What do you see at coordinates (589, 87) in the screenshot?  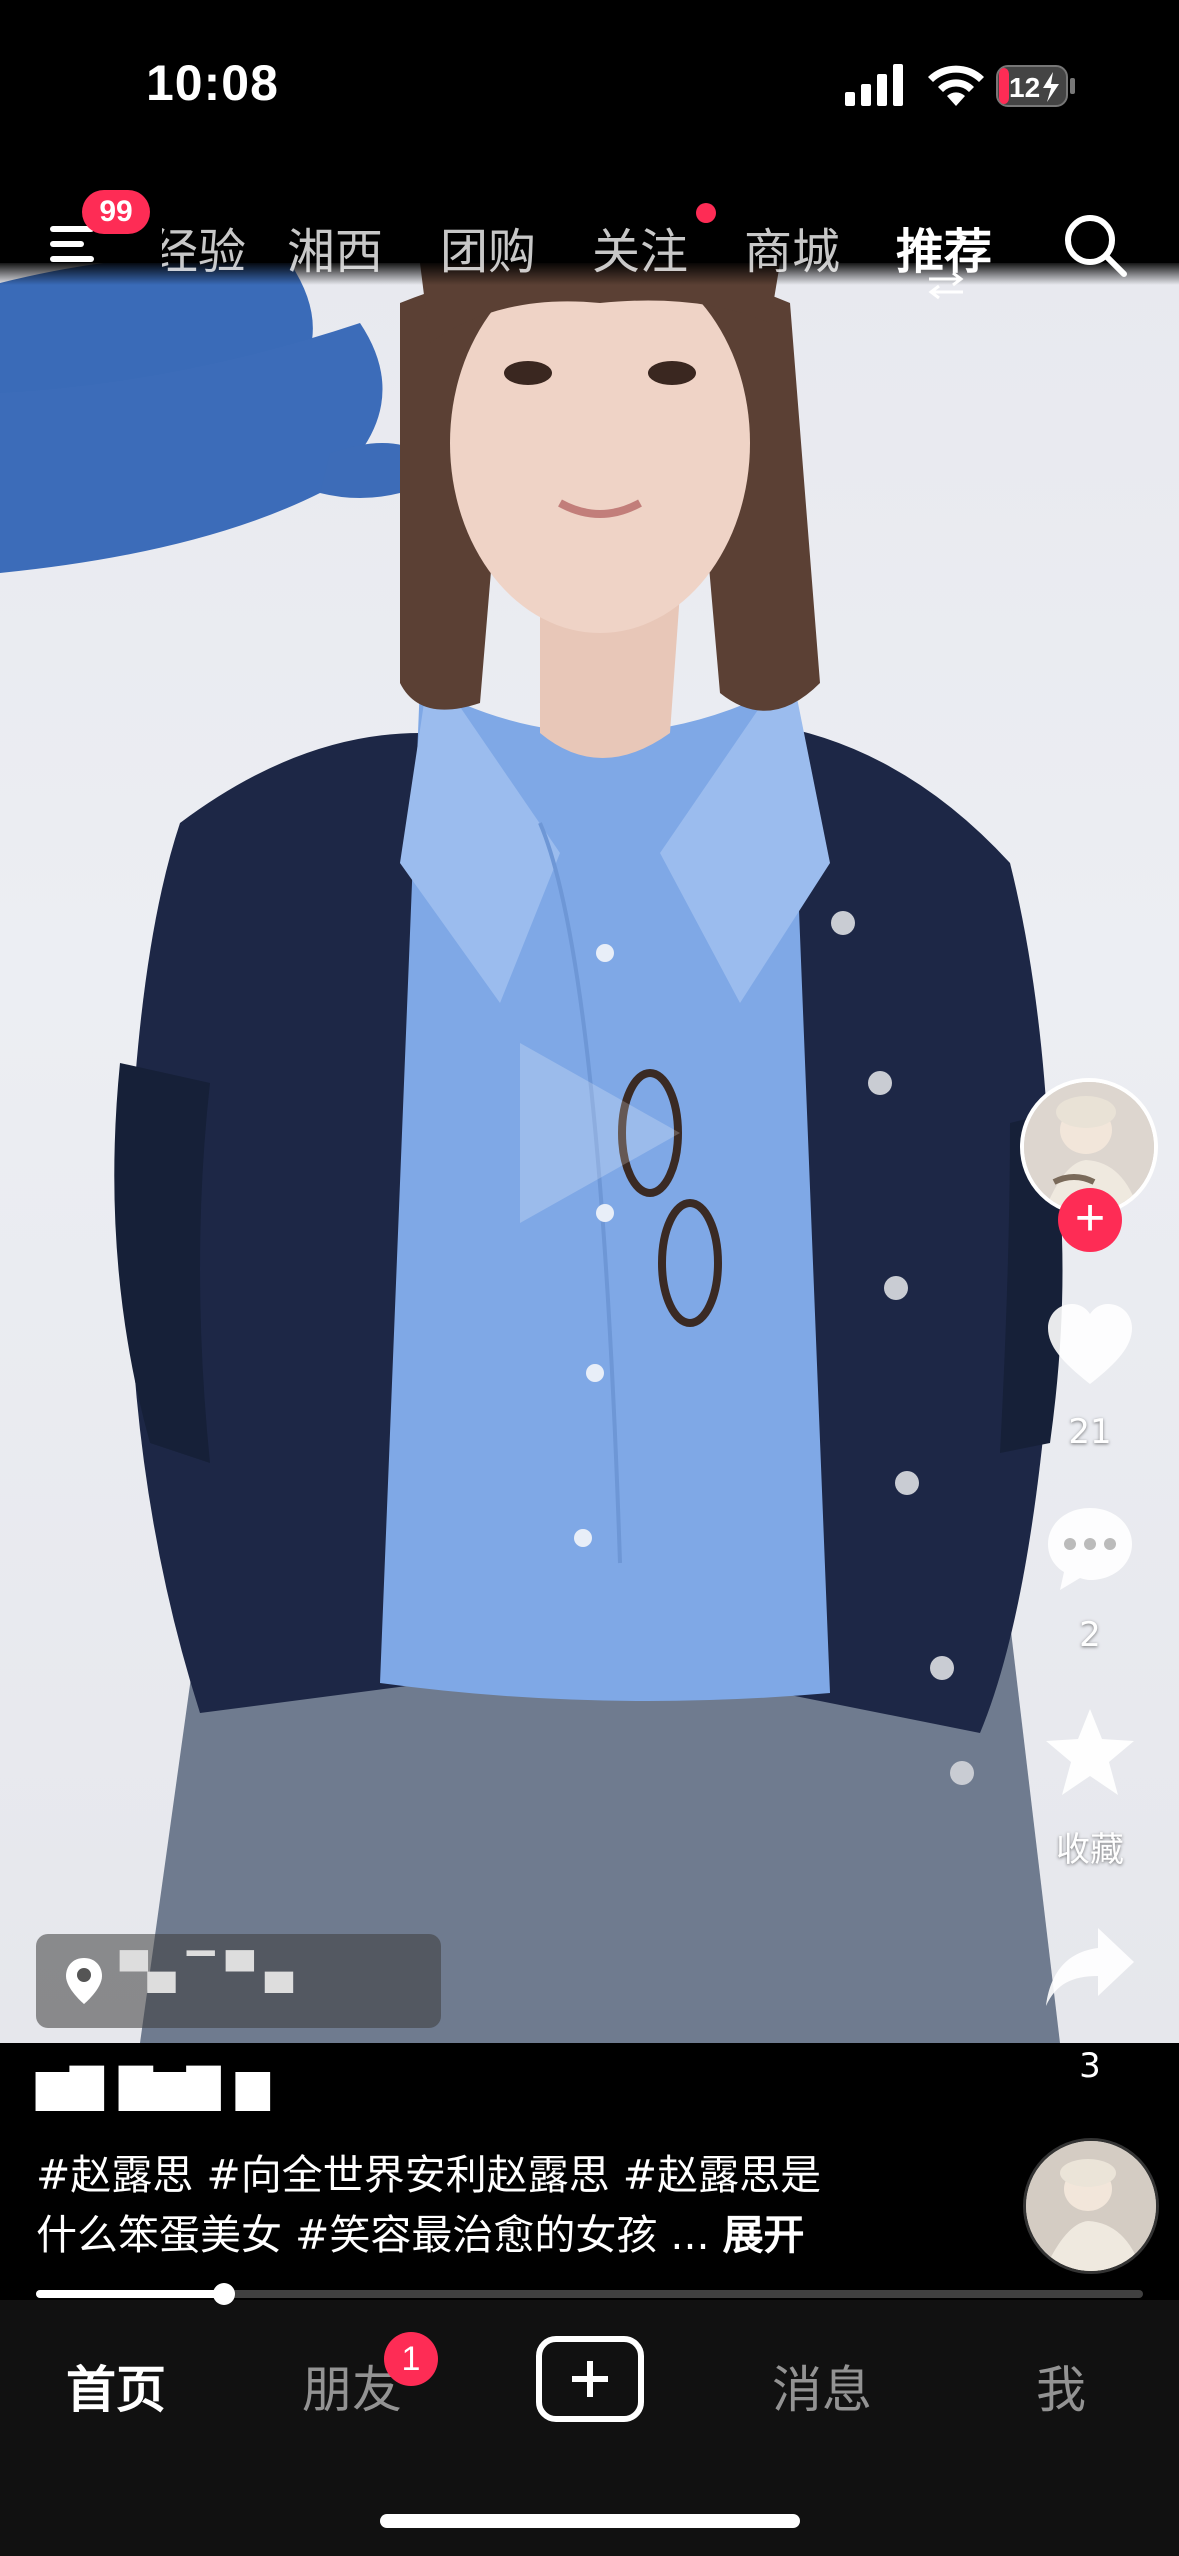 I see `status-bar: 10:08 12` at bounding box center [589, 87].